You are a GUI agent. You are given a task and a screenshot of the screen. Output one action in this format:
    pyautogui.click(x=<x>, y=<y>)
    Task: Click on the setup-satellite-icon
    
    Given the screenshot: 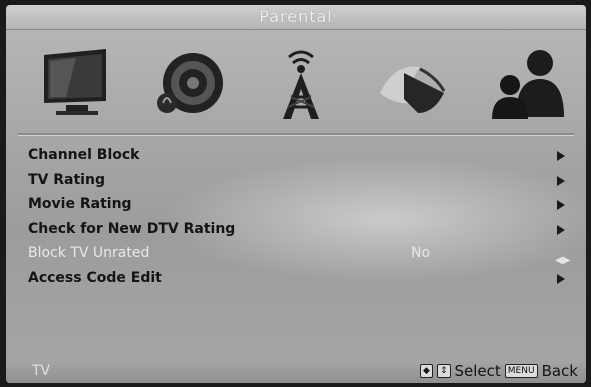 What is the action you would take?
    pyautogui.click(x=414, y=83)
    